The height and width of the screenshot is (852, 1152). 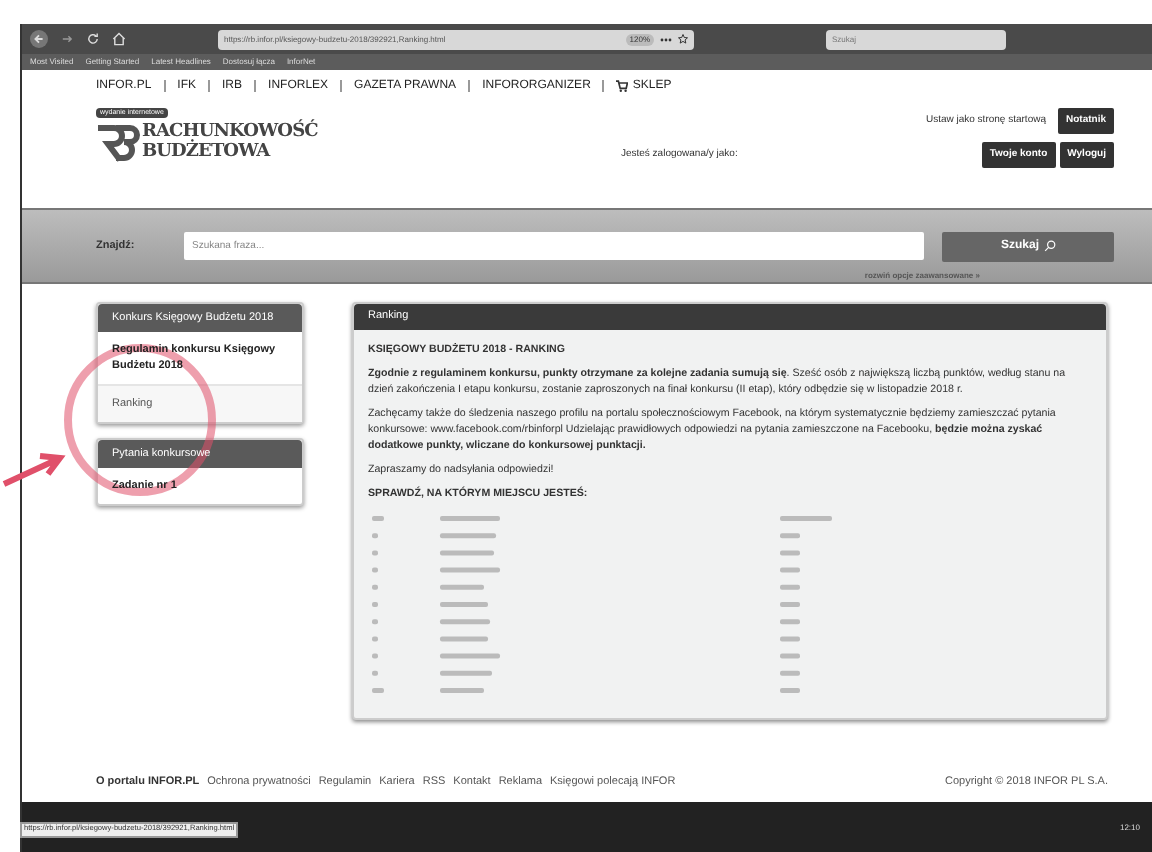 I want to click on back-icon, so click(x=39, y=39).